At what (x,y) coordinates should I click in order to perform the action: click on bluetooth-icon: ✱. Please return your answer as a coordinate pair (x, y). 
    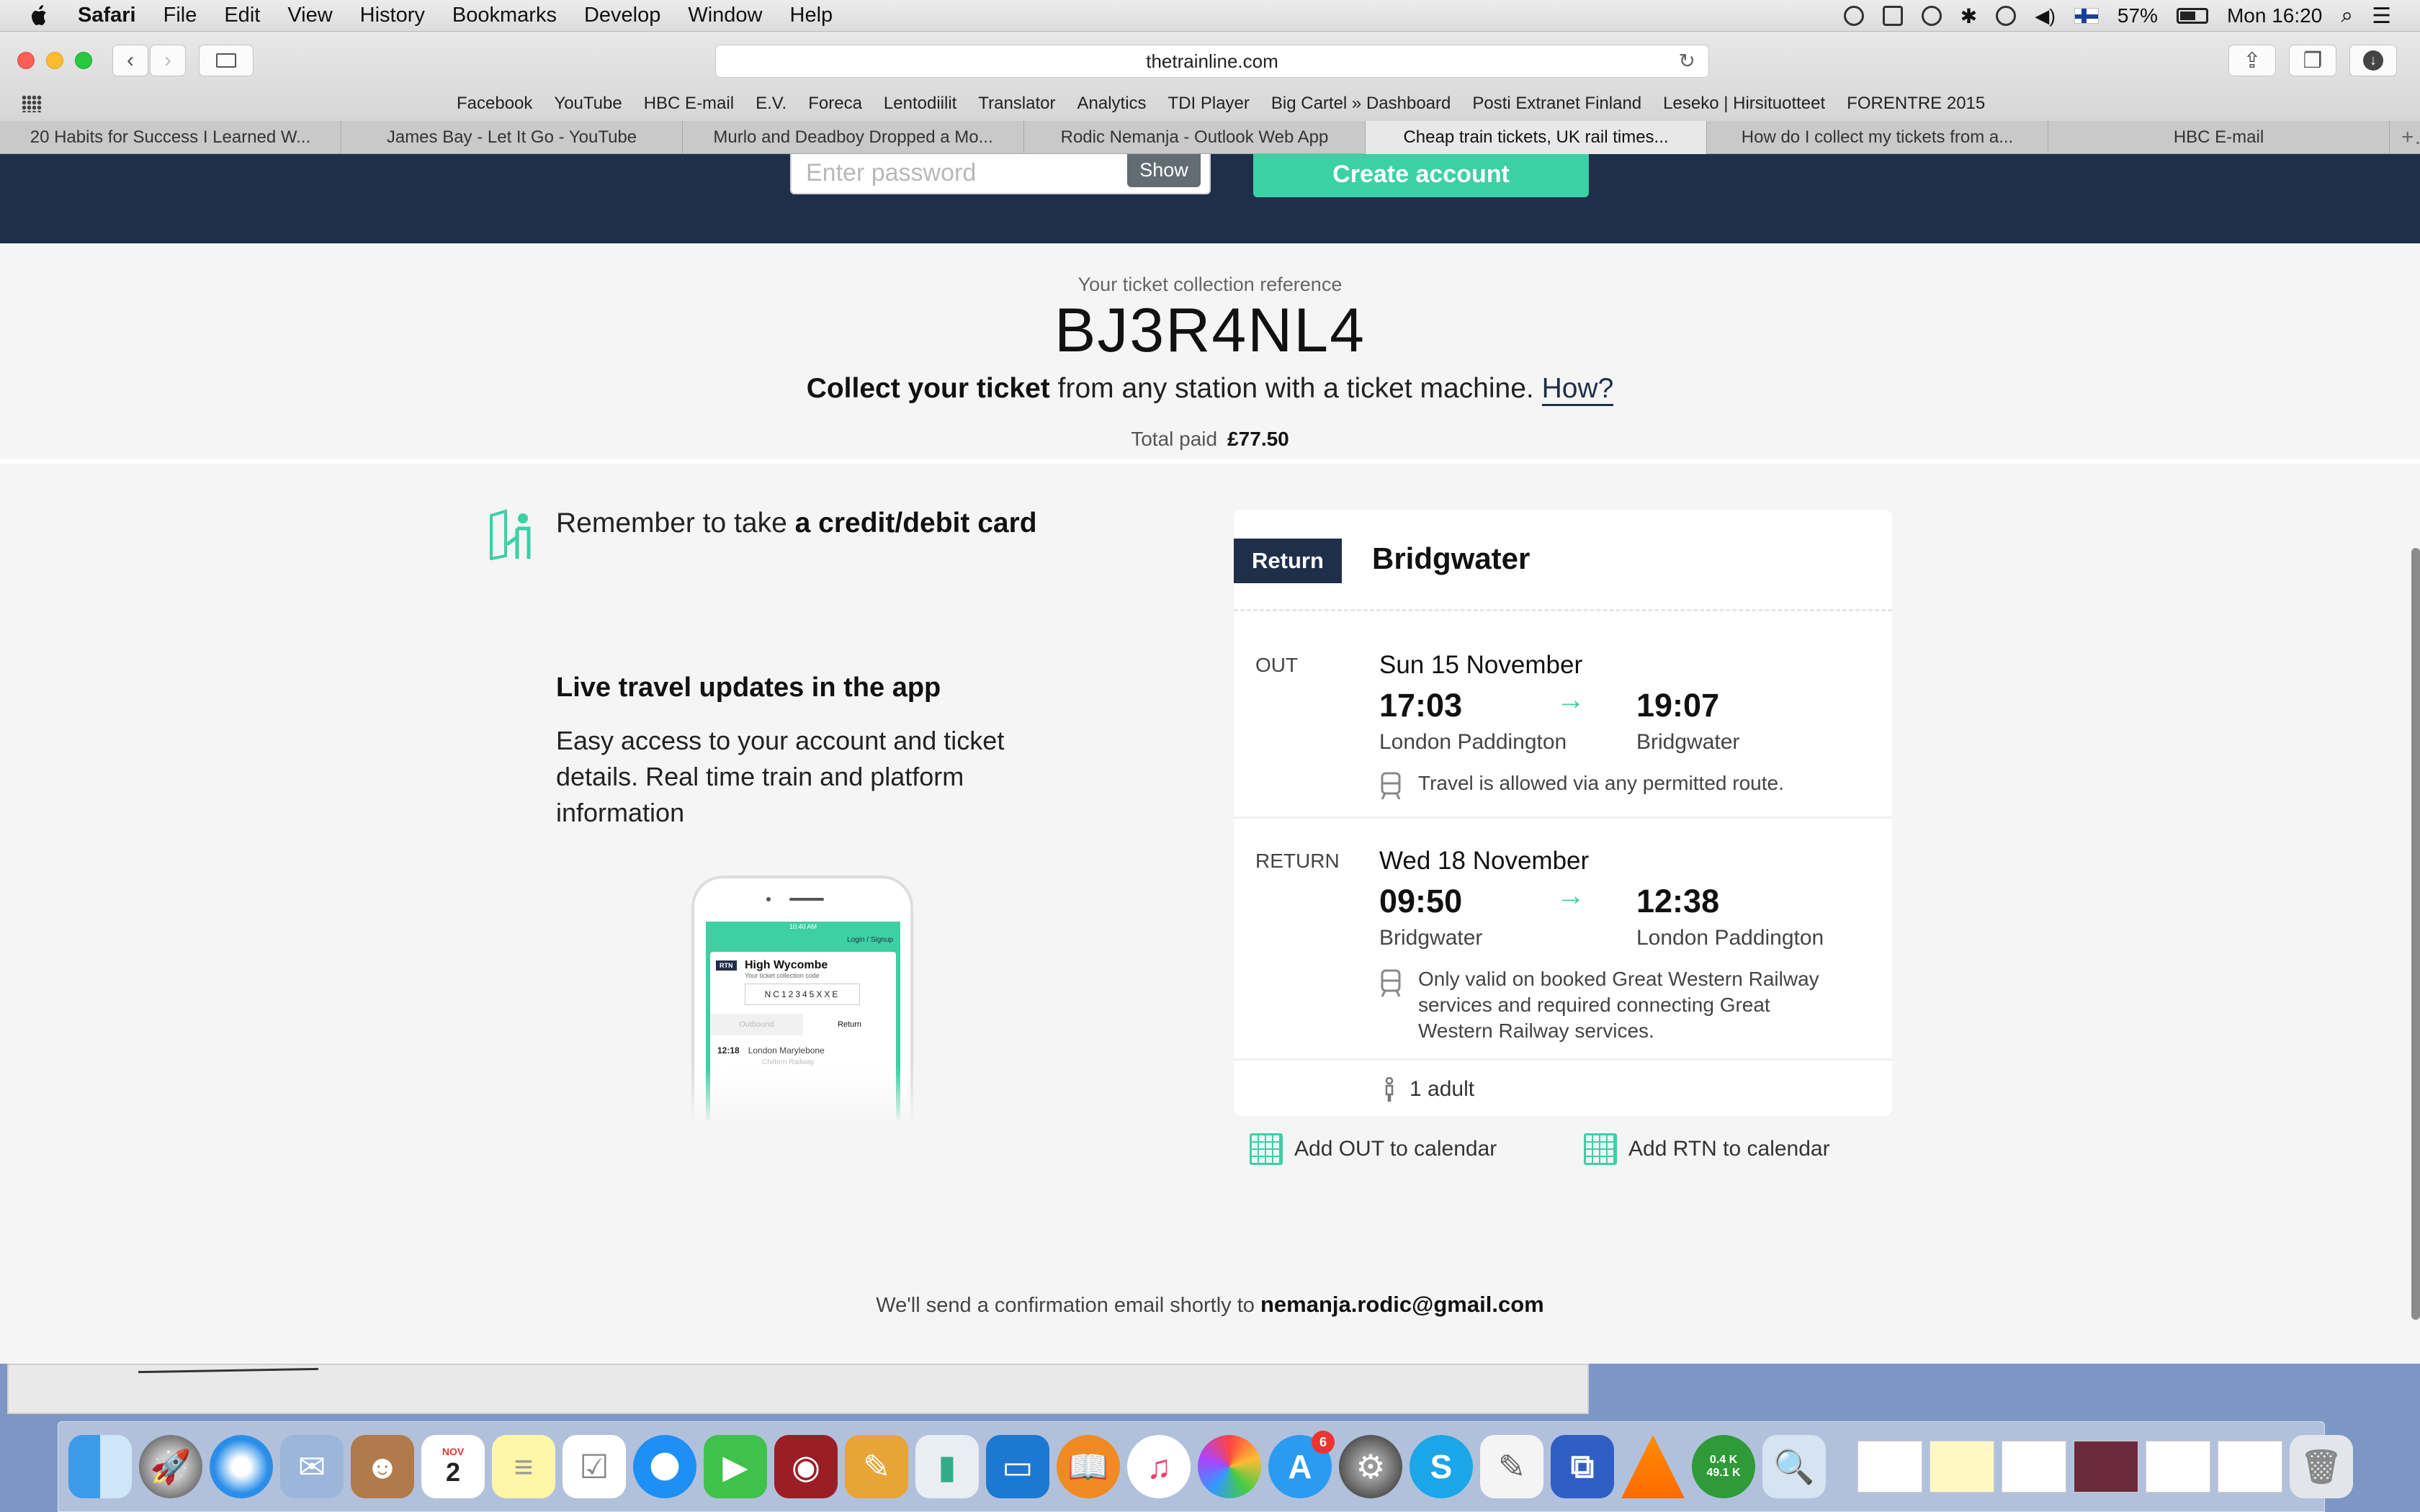
    Looking at the image, I should click on (1968, 16).